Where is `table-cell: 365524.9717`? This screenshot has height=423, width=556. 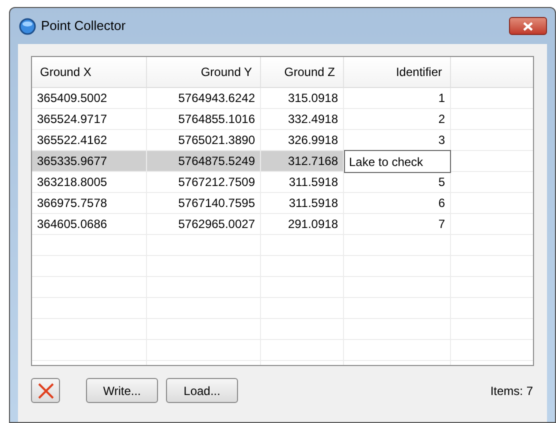 table-cell: 365524.9717 is located at coordinates (89, 119).